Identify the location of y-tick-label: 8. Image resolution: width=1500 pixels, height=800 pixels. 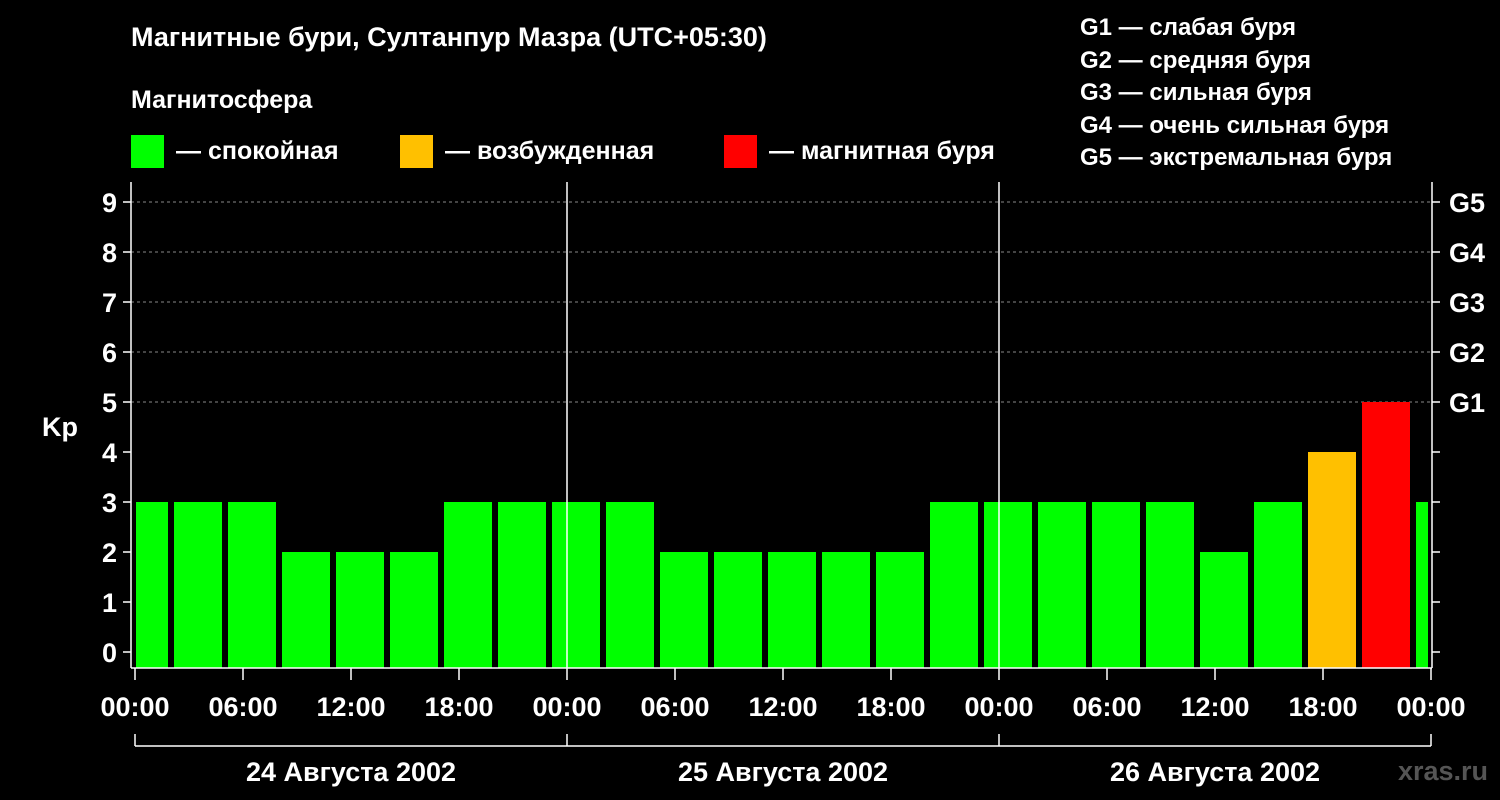
(109, 253).